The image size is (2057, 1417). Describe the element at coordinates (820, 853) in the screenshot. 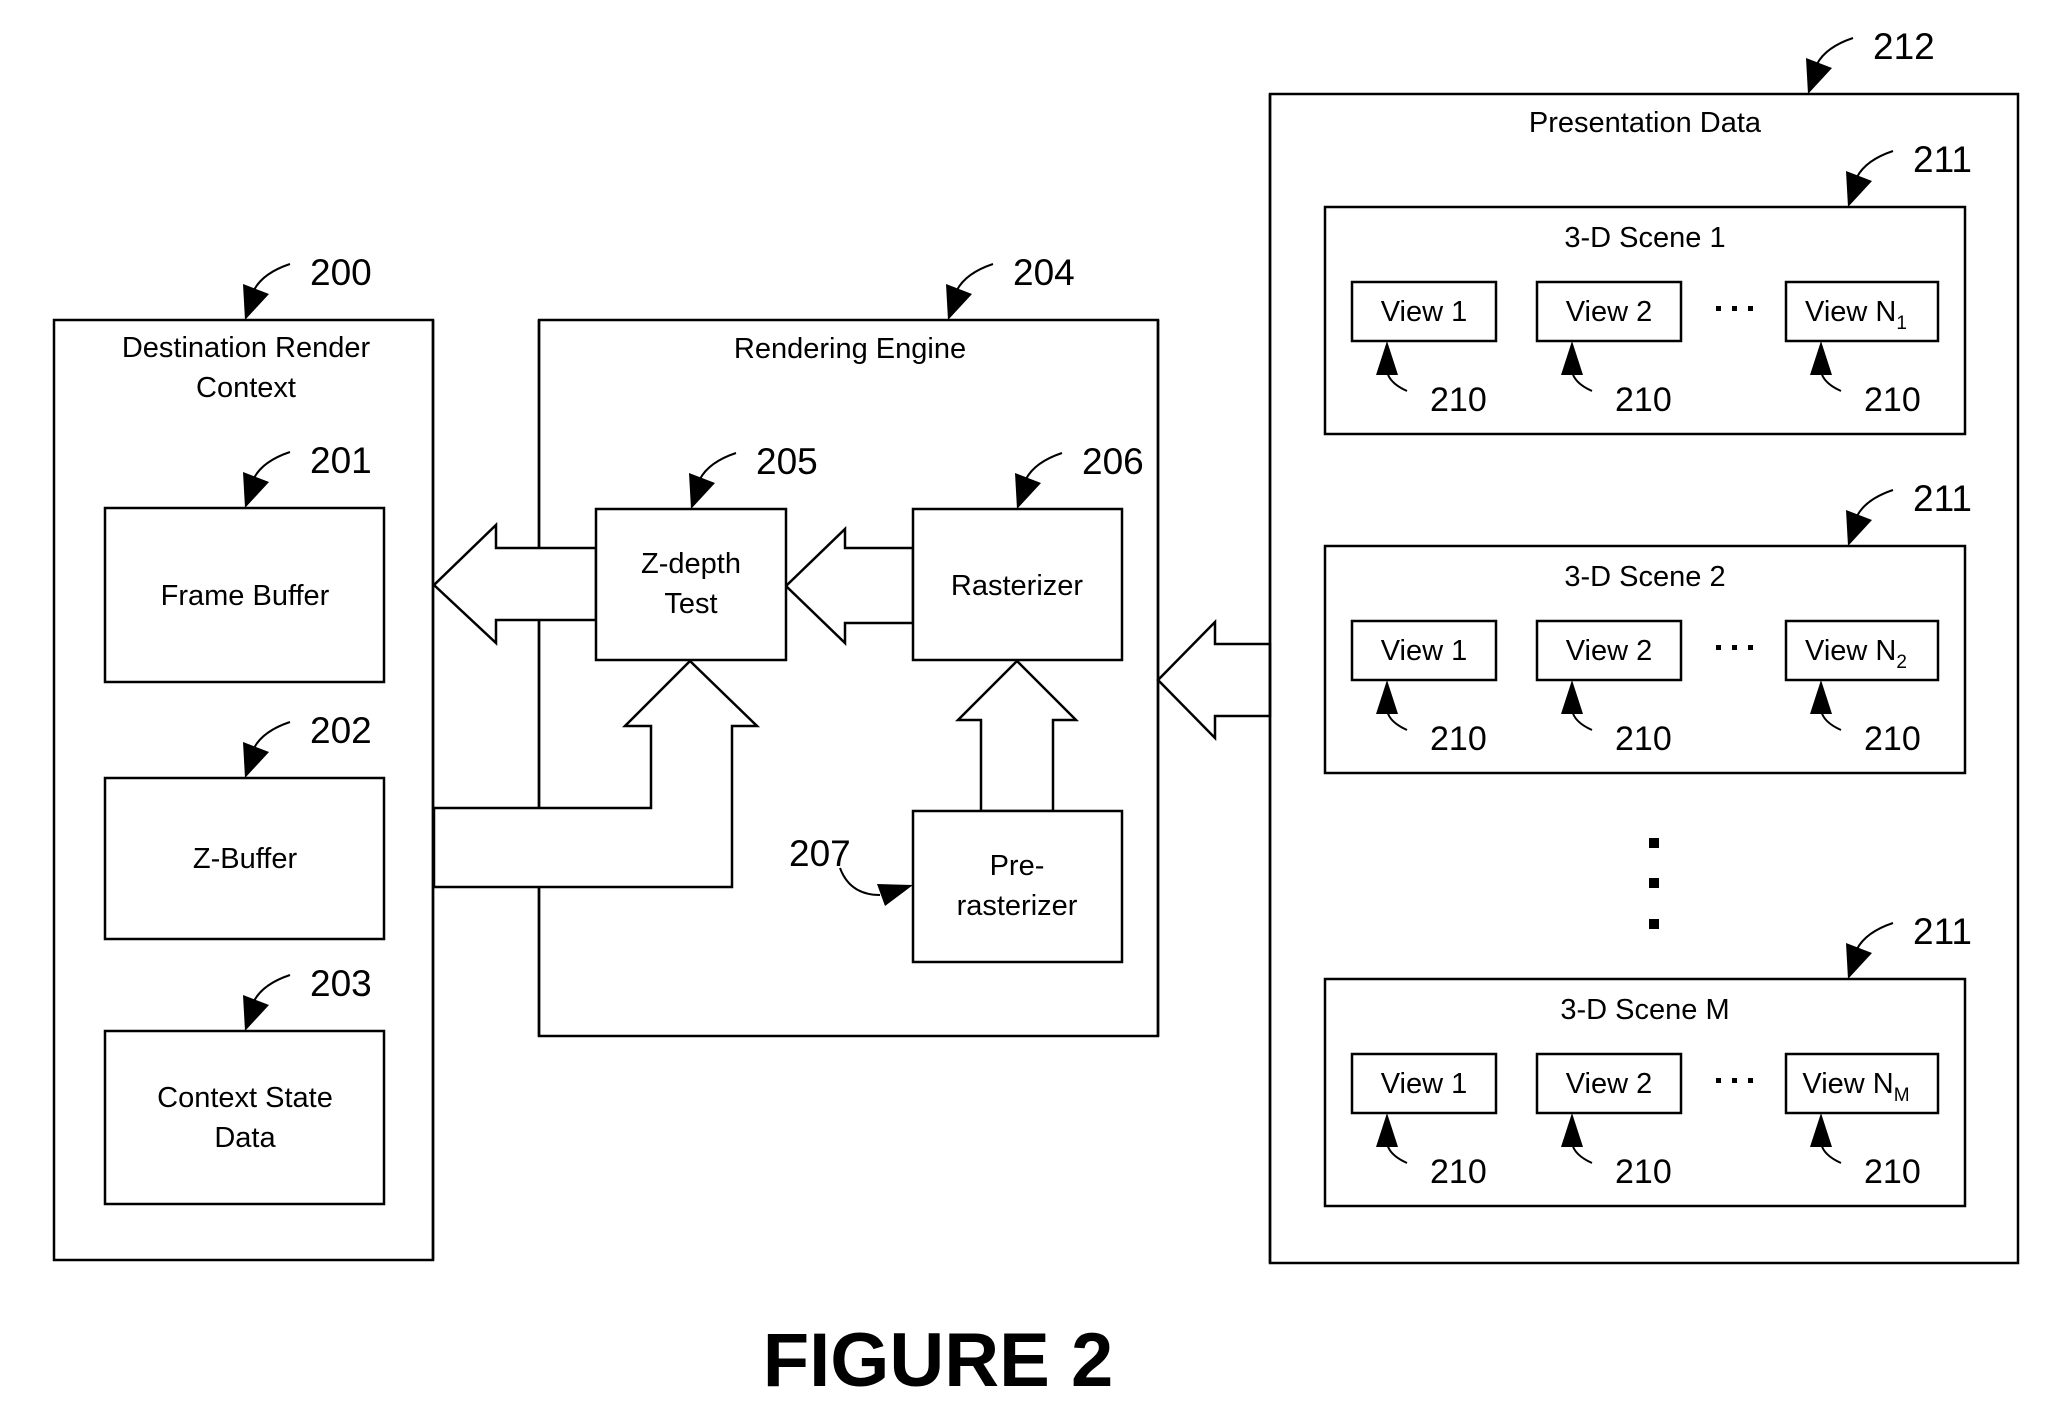

I see `reference-number: 207` at that location.